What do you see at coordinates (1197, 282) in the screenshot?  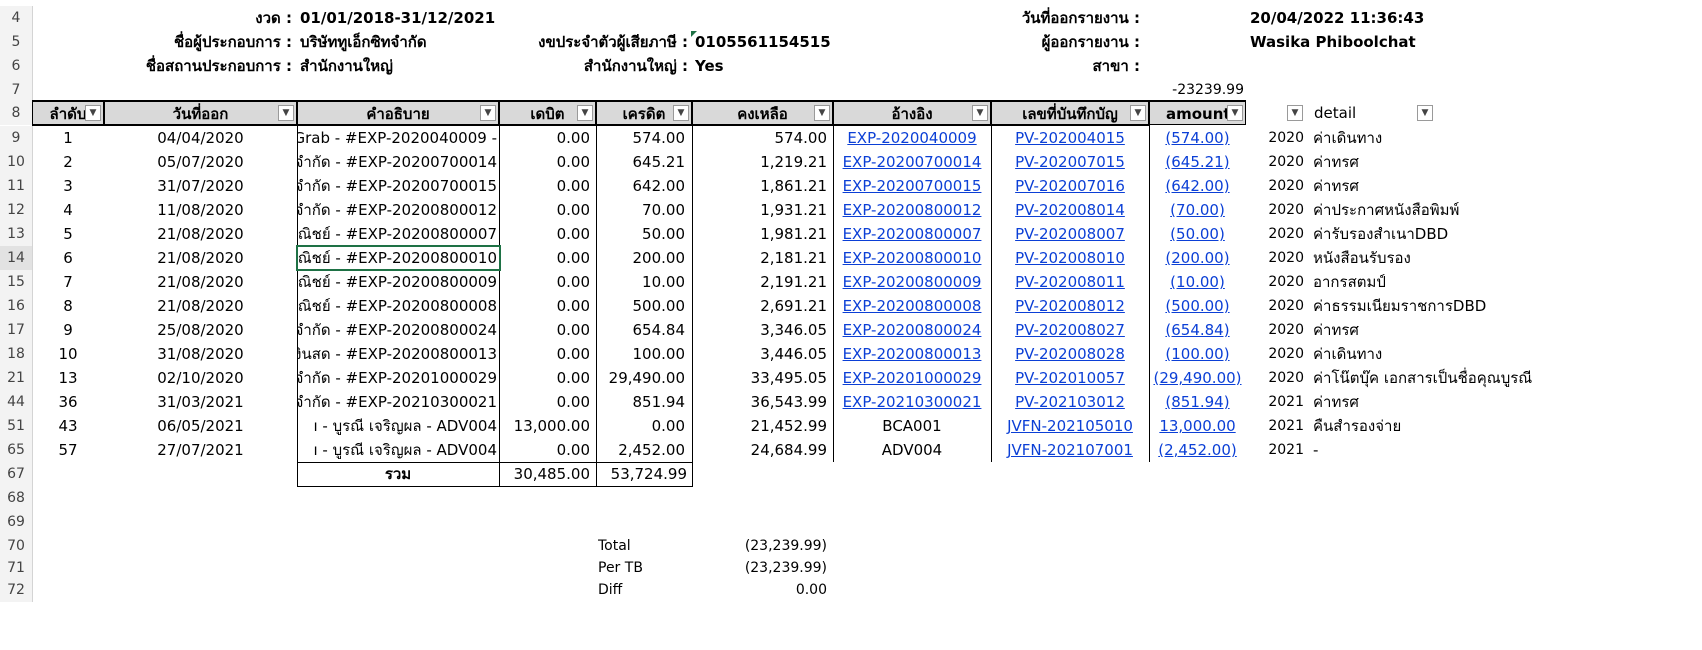 I see `cell-amount-link: (10.00)` at bounding box center [1197, 282].